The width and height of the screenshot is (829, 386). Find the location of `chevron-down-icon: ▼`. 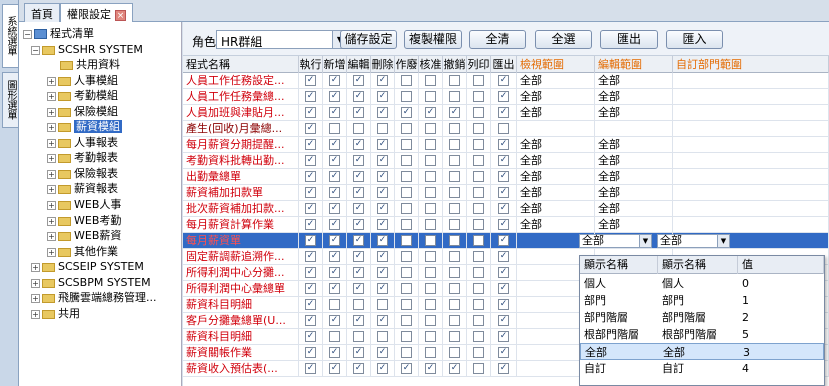

chevron-down-icon: ▼ is located at coordinates (723, 241).